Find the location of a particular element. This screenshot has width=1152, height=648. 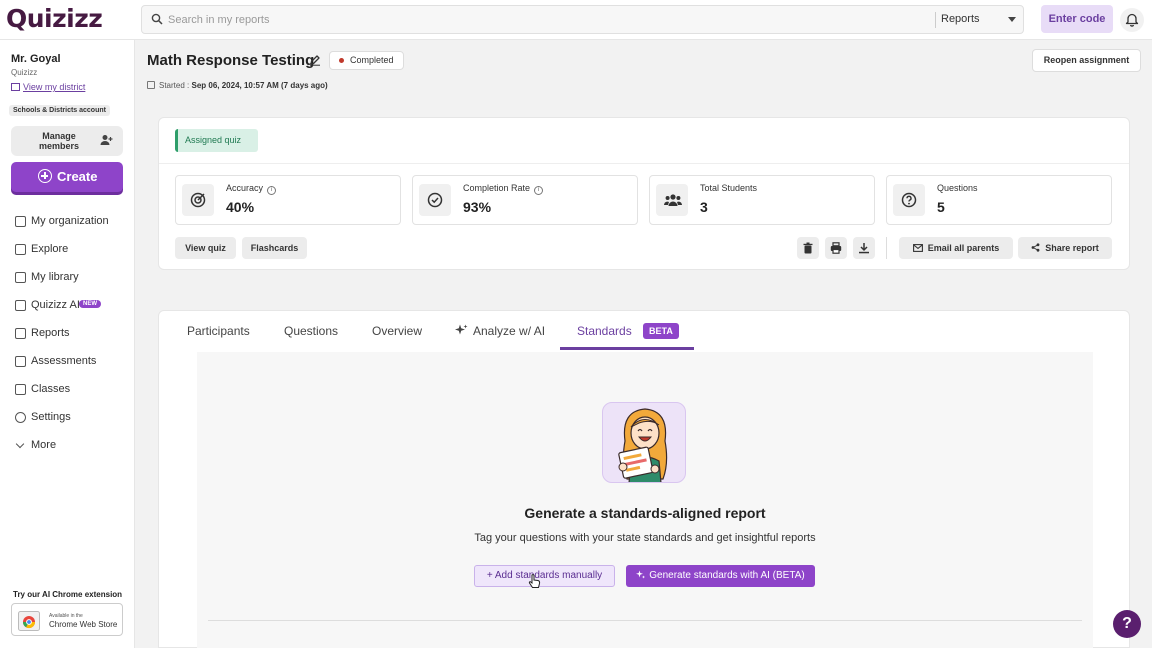

chrome-web-store-badge: Available in the Chrome Web Store is located at coordinates (67, 619).